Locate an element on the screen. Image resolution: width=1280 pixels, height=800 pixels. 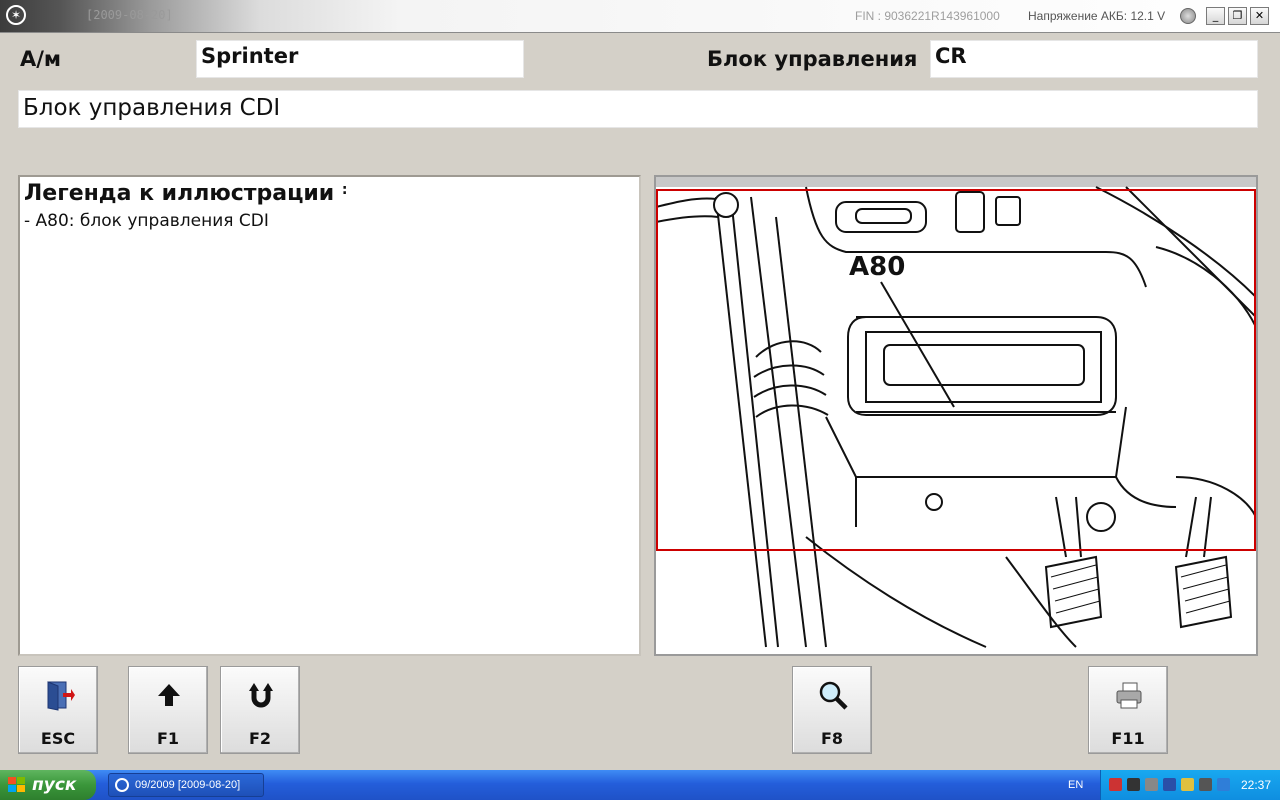
esc-button: ESC is located at coordinates (58, 710).